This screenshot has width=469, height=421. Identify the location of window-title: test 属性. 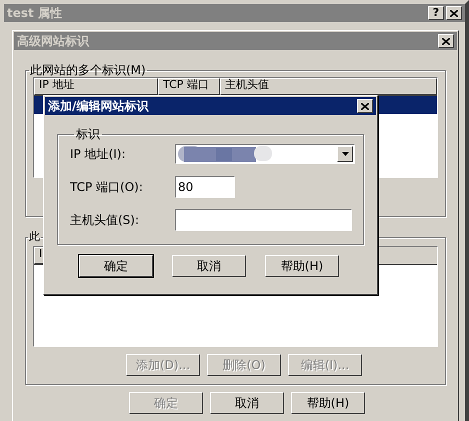
(34, 13).